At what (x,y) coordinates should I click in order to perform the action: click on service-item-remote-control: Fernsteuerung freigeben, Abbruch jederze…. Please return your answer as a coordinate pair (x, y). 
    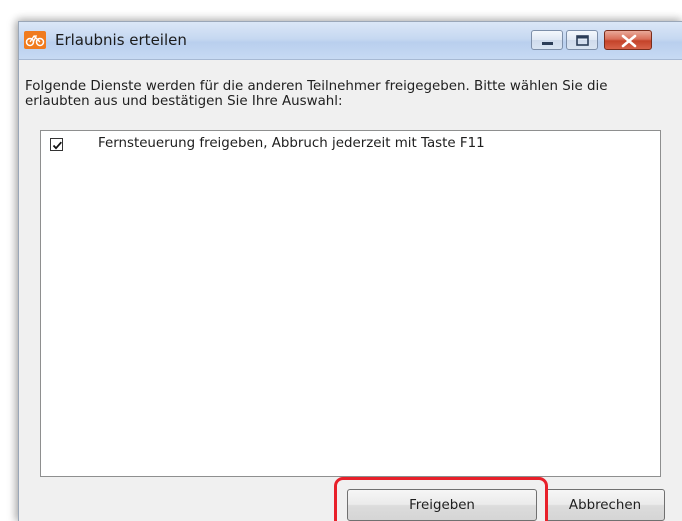
    Looking at the image, I should click on (350, 145).